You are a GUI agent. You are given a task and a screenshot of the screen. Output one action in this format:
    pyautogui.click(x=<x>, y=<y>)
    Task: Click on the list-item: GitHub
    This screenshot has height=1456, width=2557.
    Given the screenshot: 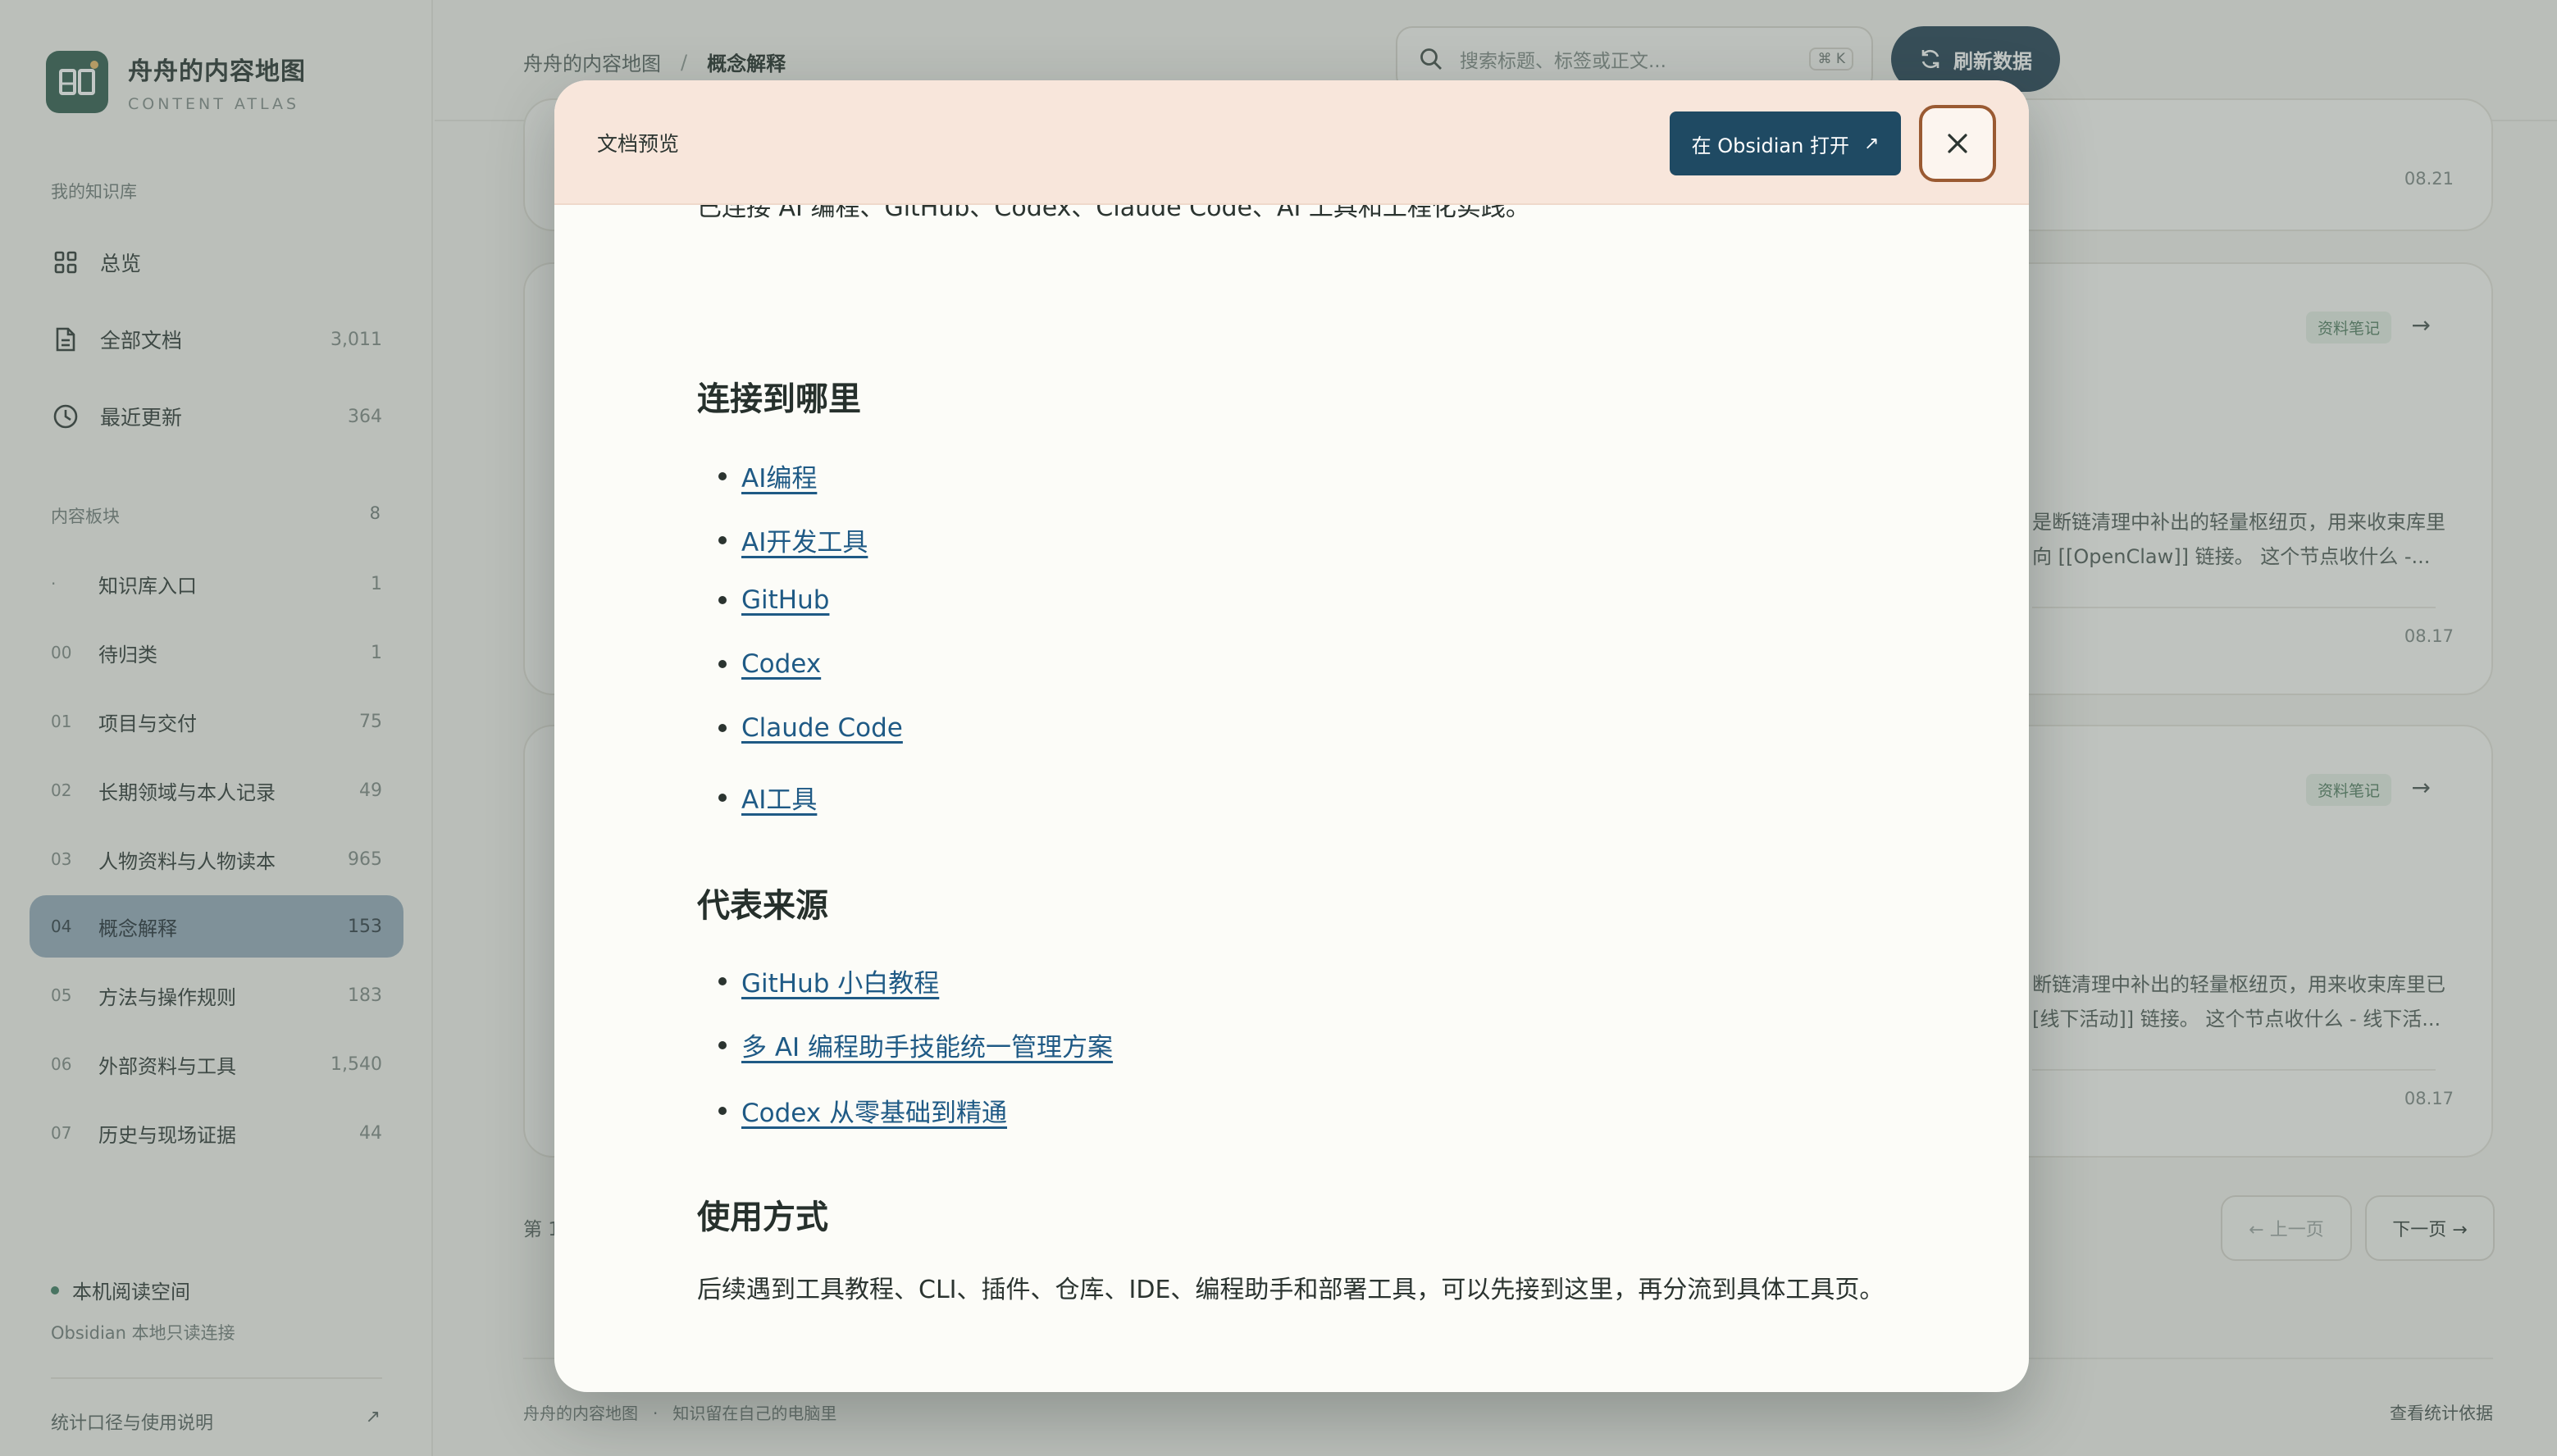 What is the action you would take?
    pyautogui.click(x=773, y=600)
    